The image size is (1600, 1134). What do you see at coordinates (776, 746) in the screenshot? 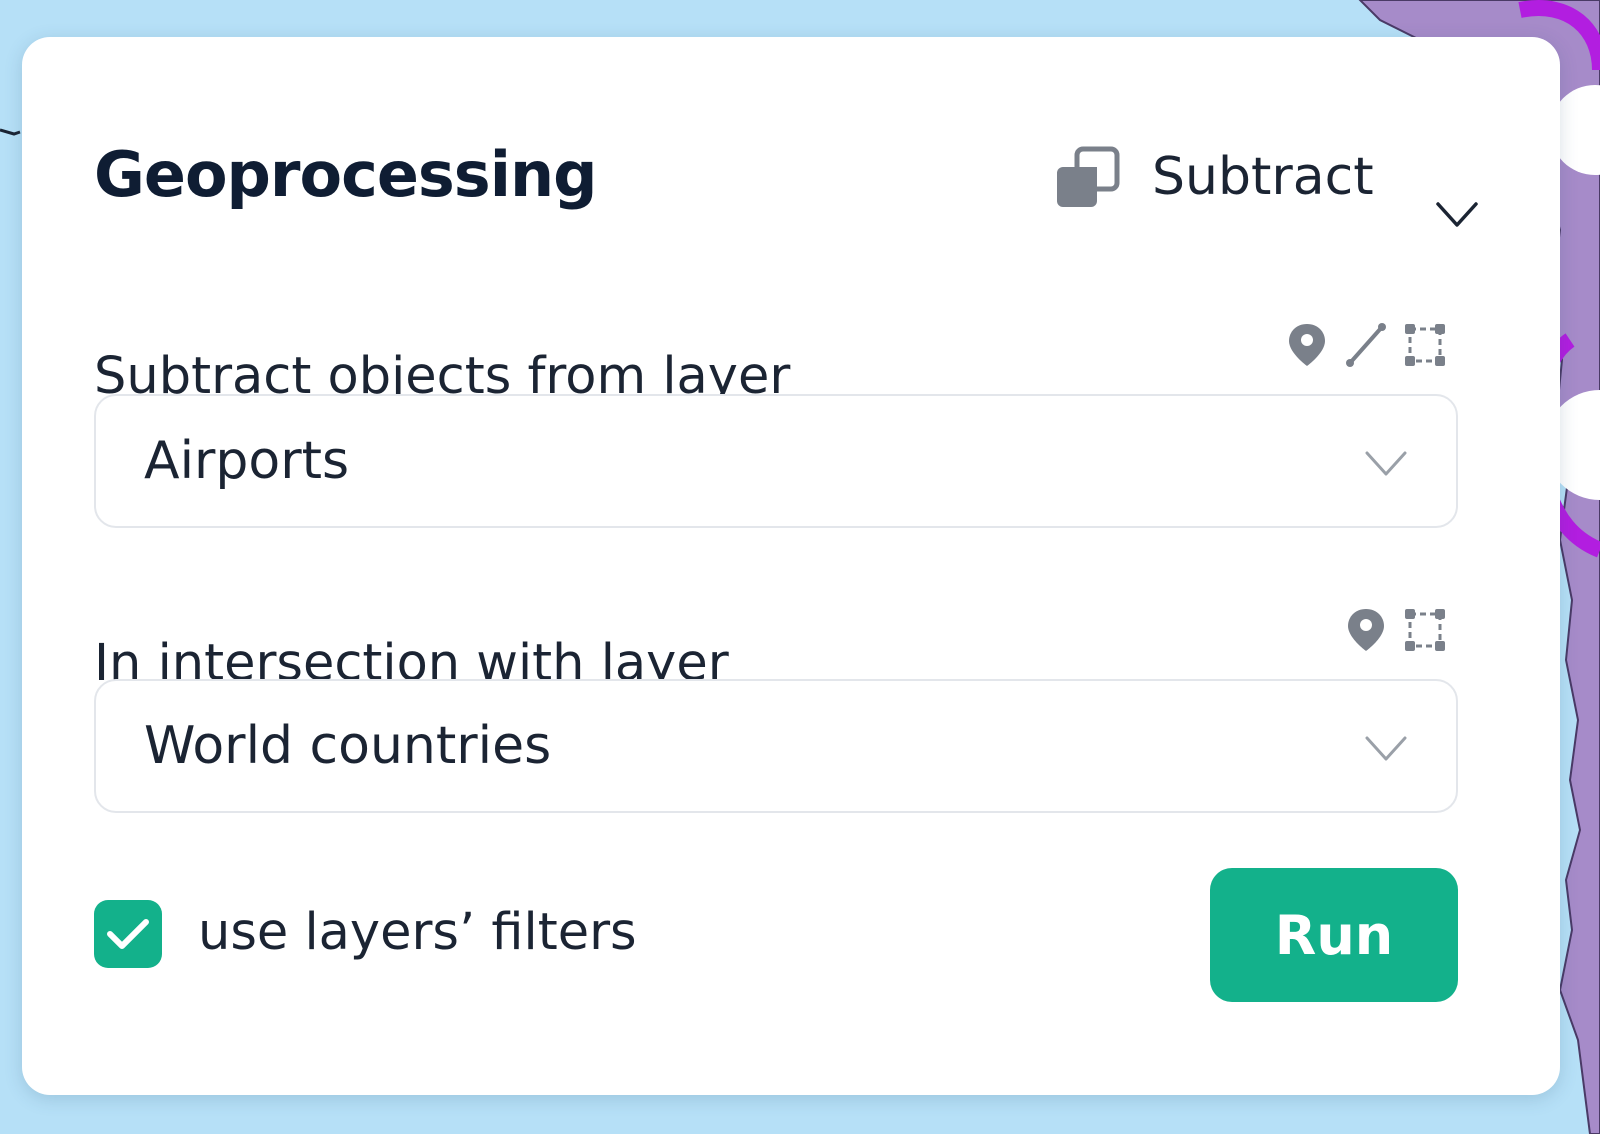
I see `overlay-layer-select: World countries` at bounding box center [776, 746].